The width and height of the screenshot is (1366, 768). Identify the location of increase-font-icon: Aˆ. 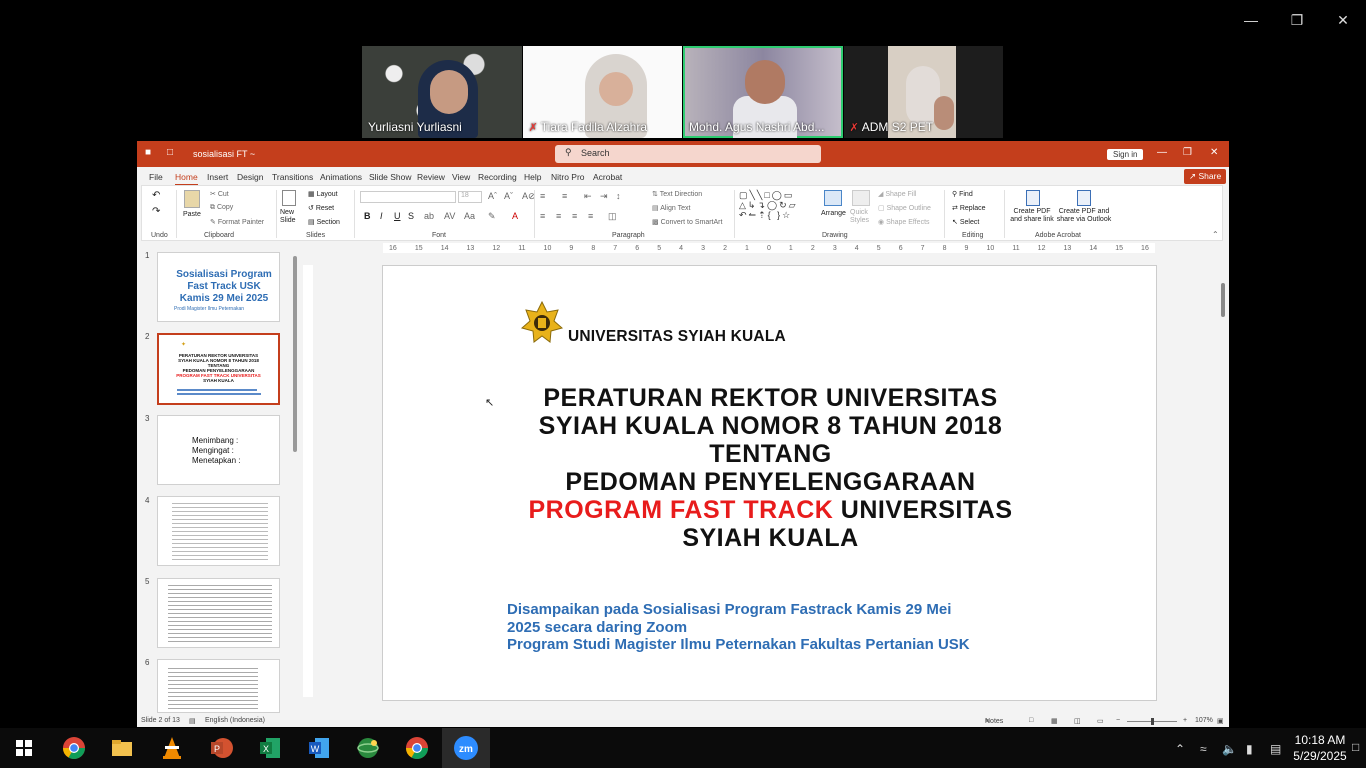
(492, 196).